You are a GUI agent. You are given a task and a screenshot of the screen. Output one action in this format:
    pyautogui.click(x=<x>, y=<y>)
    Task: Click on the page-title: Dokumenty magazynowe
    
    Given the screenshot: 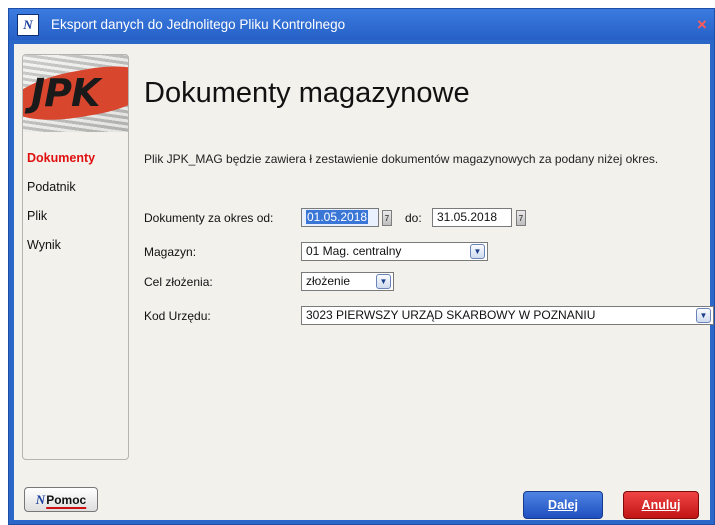 What is the action you would take?
    pyautogui.click(x=307, y=93)
    